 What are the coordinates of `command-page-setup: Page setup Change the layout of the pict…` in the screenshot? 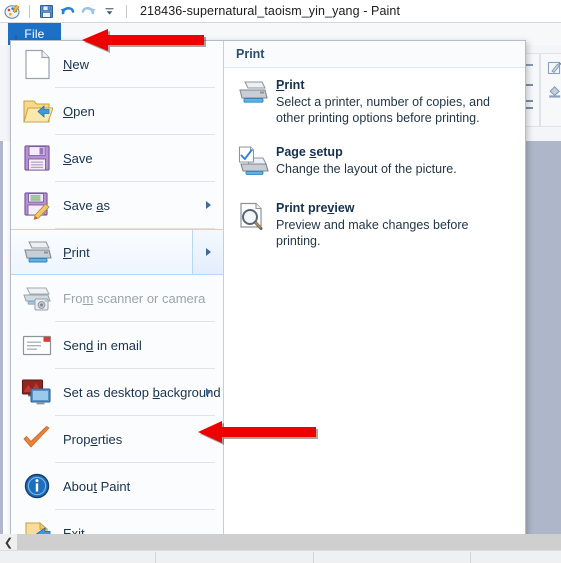 It's located at (374, 161).